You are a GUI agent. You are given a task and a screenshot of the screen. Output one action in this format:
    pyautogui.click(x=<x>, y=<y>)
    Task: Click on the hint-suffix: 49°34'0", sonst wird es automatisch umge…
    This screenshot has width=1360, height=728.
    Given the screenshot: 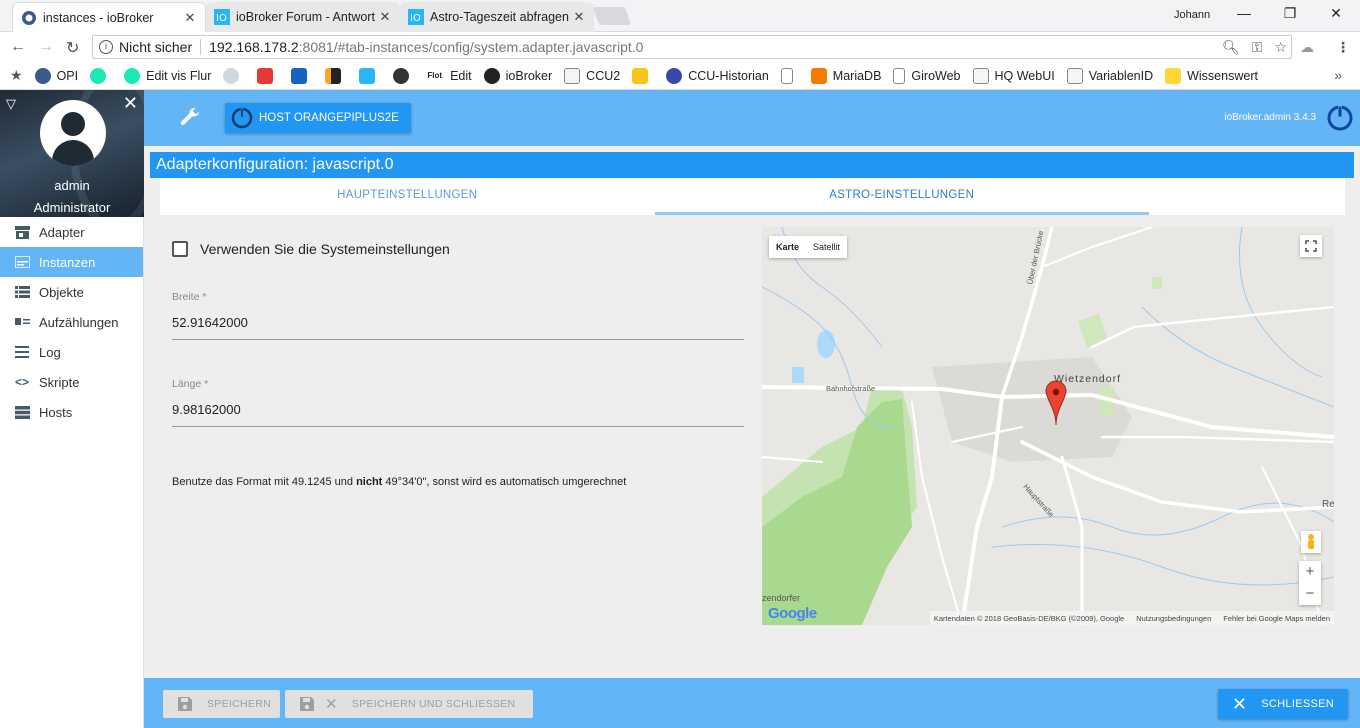 What is the action you would take?
    pyautogui.click(x=504, y=482)
    